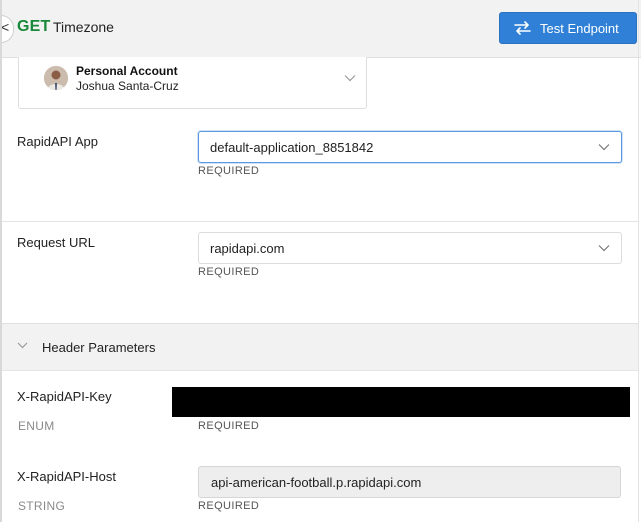 The height and width of the screenshot is (522, 641). What do you see at coordinates (229, 426) in the screenshot?
I see `key-required-note: REQUIRED` at bounding box center [229, 426].